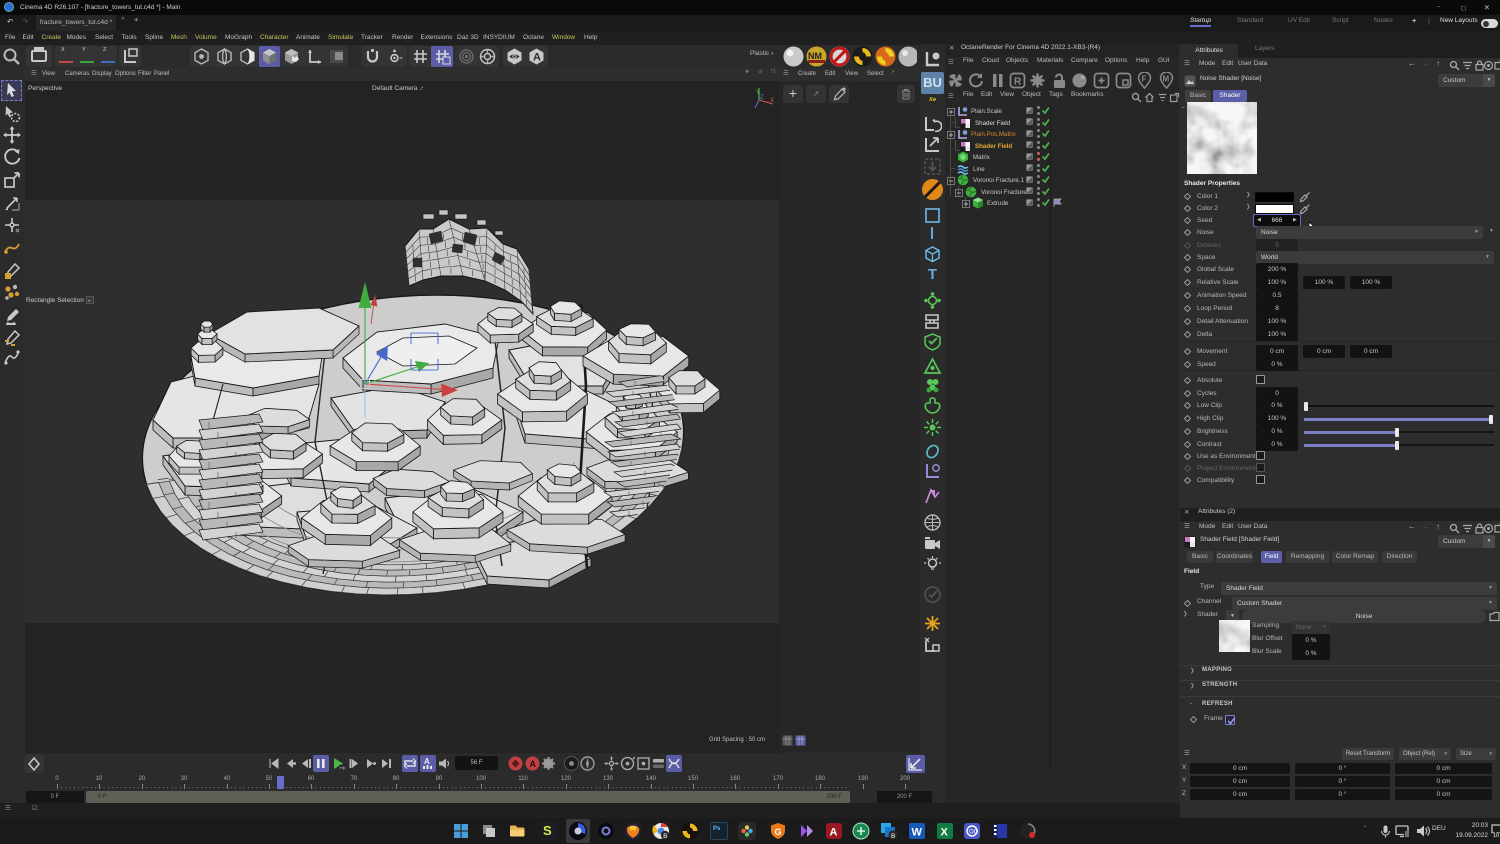 The height and width of the screenshot is (844, 1500). Describe the element at coordinates (974, 833) in the screenshot. I see `svg-text: OO` at that location.